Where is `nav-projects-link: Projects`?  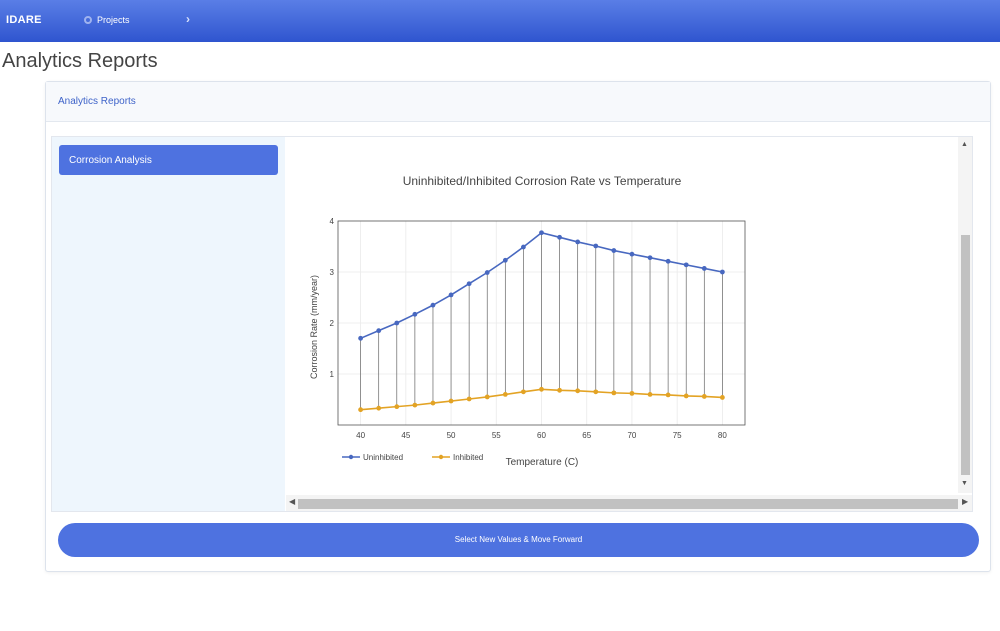
nav-projects-link: Projects is located at coordinates (107, 20).